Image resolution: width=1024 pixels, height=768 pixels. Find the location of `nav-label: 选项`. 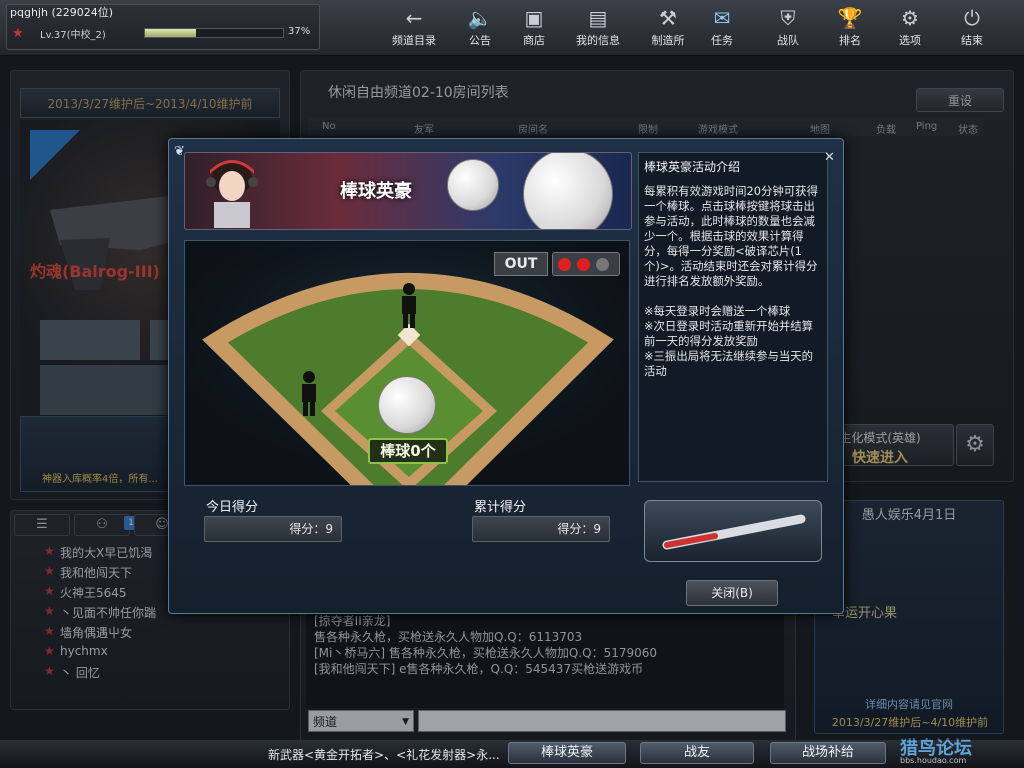

nav-label: 选项 is located at coordinates (910, 40).